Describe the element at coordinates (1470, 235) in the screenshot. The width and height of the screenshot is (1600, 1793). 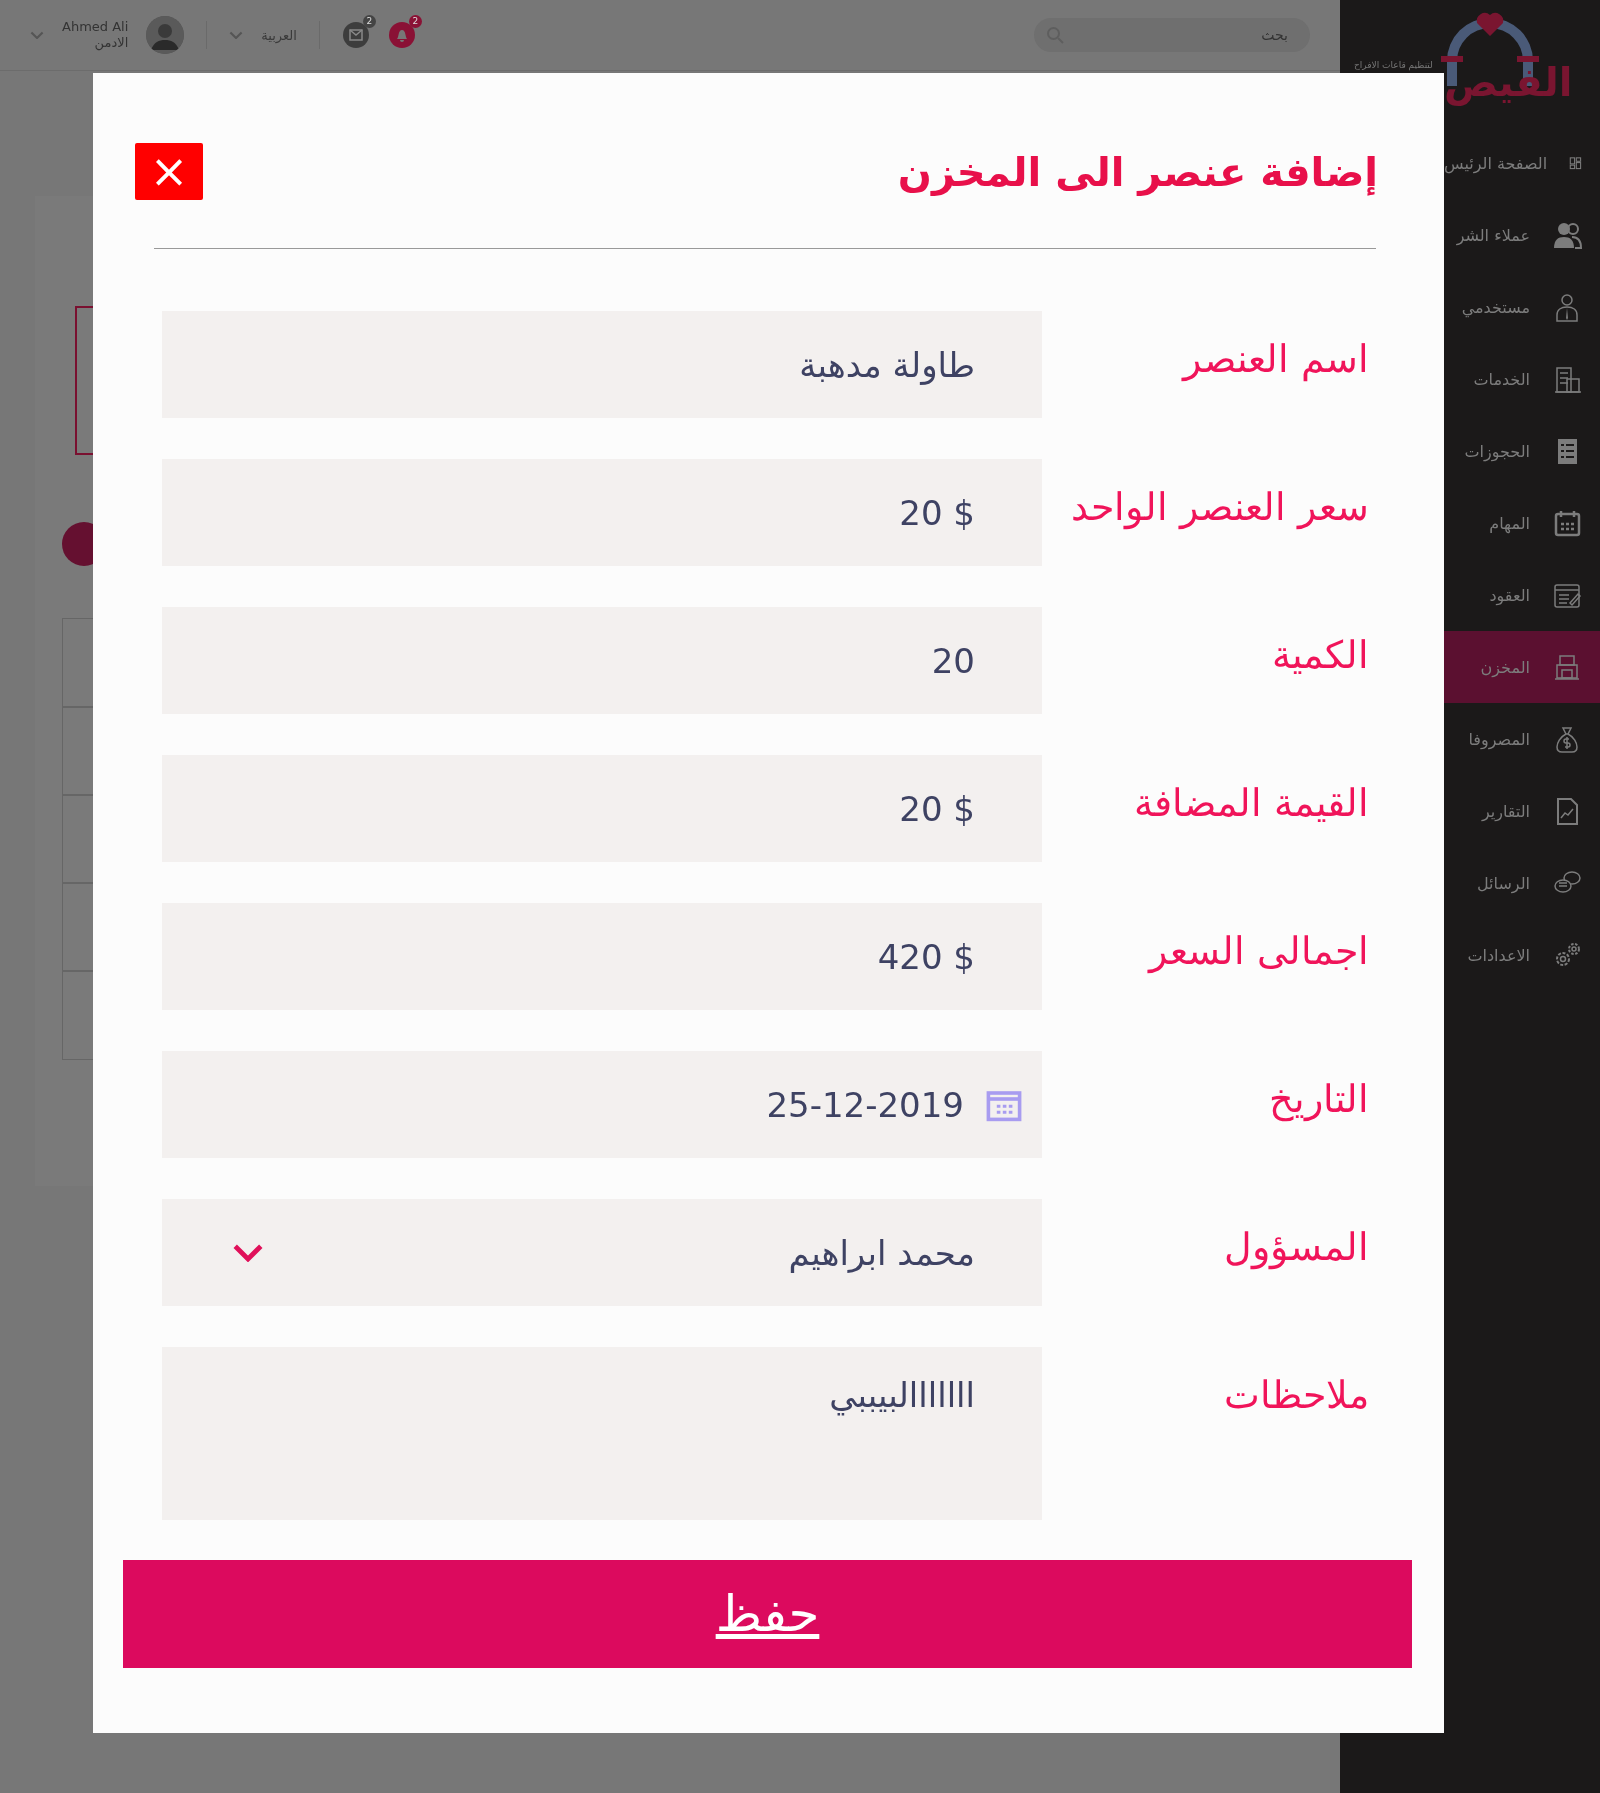
I see `sidebar-item: عملاء الشر` at that location.